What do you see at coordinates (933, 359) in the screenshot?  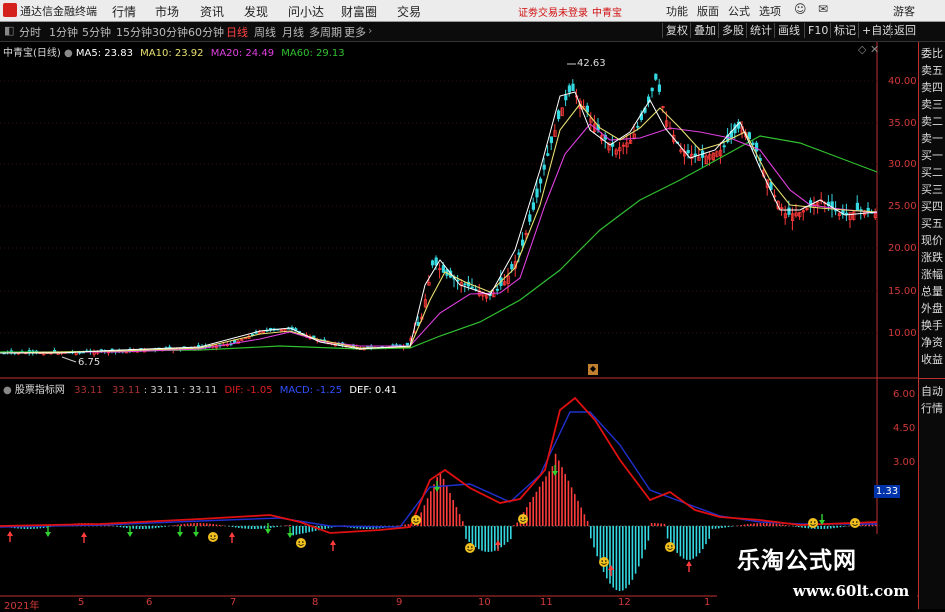 I see `rc-item: 收益` at bounding box center [933, 359].